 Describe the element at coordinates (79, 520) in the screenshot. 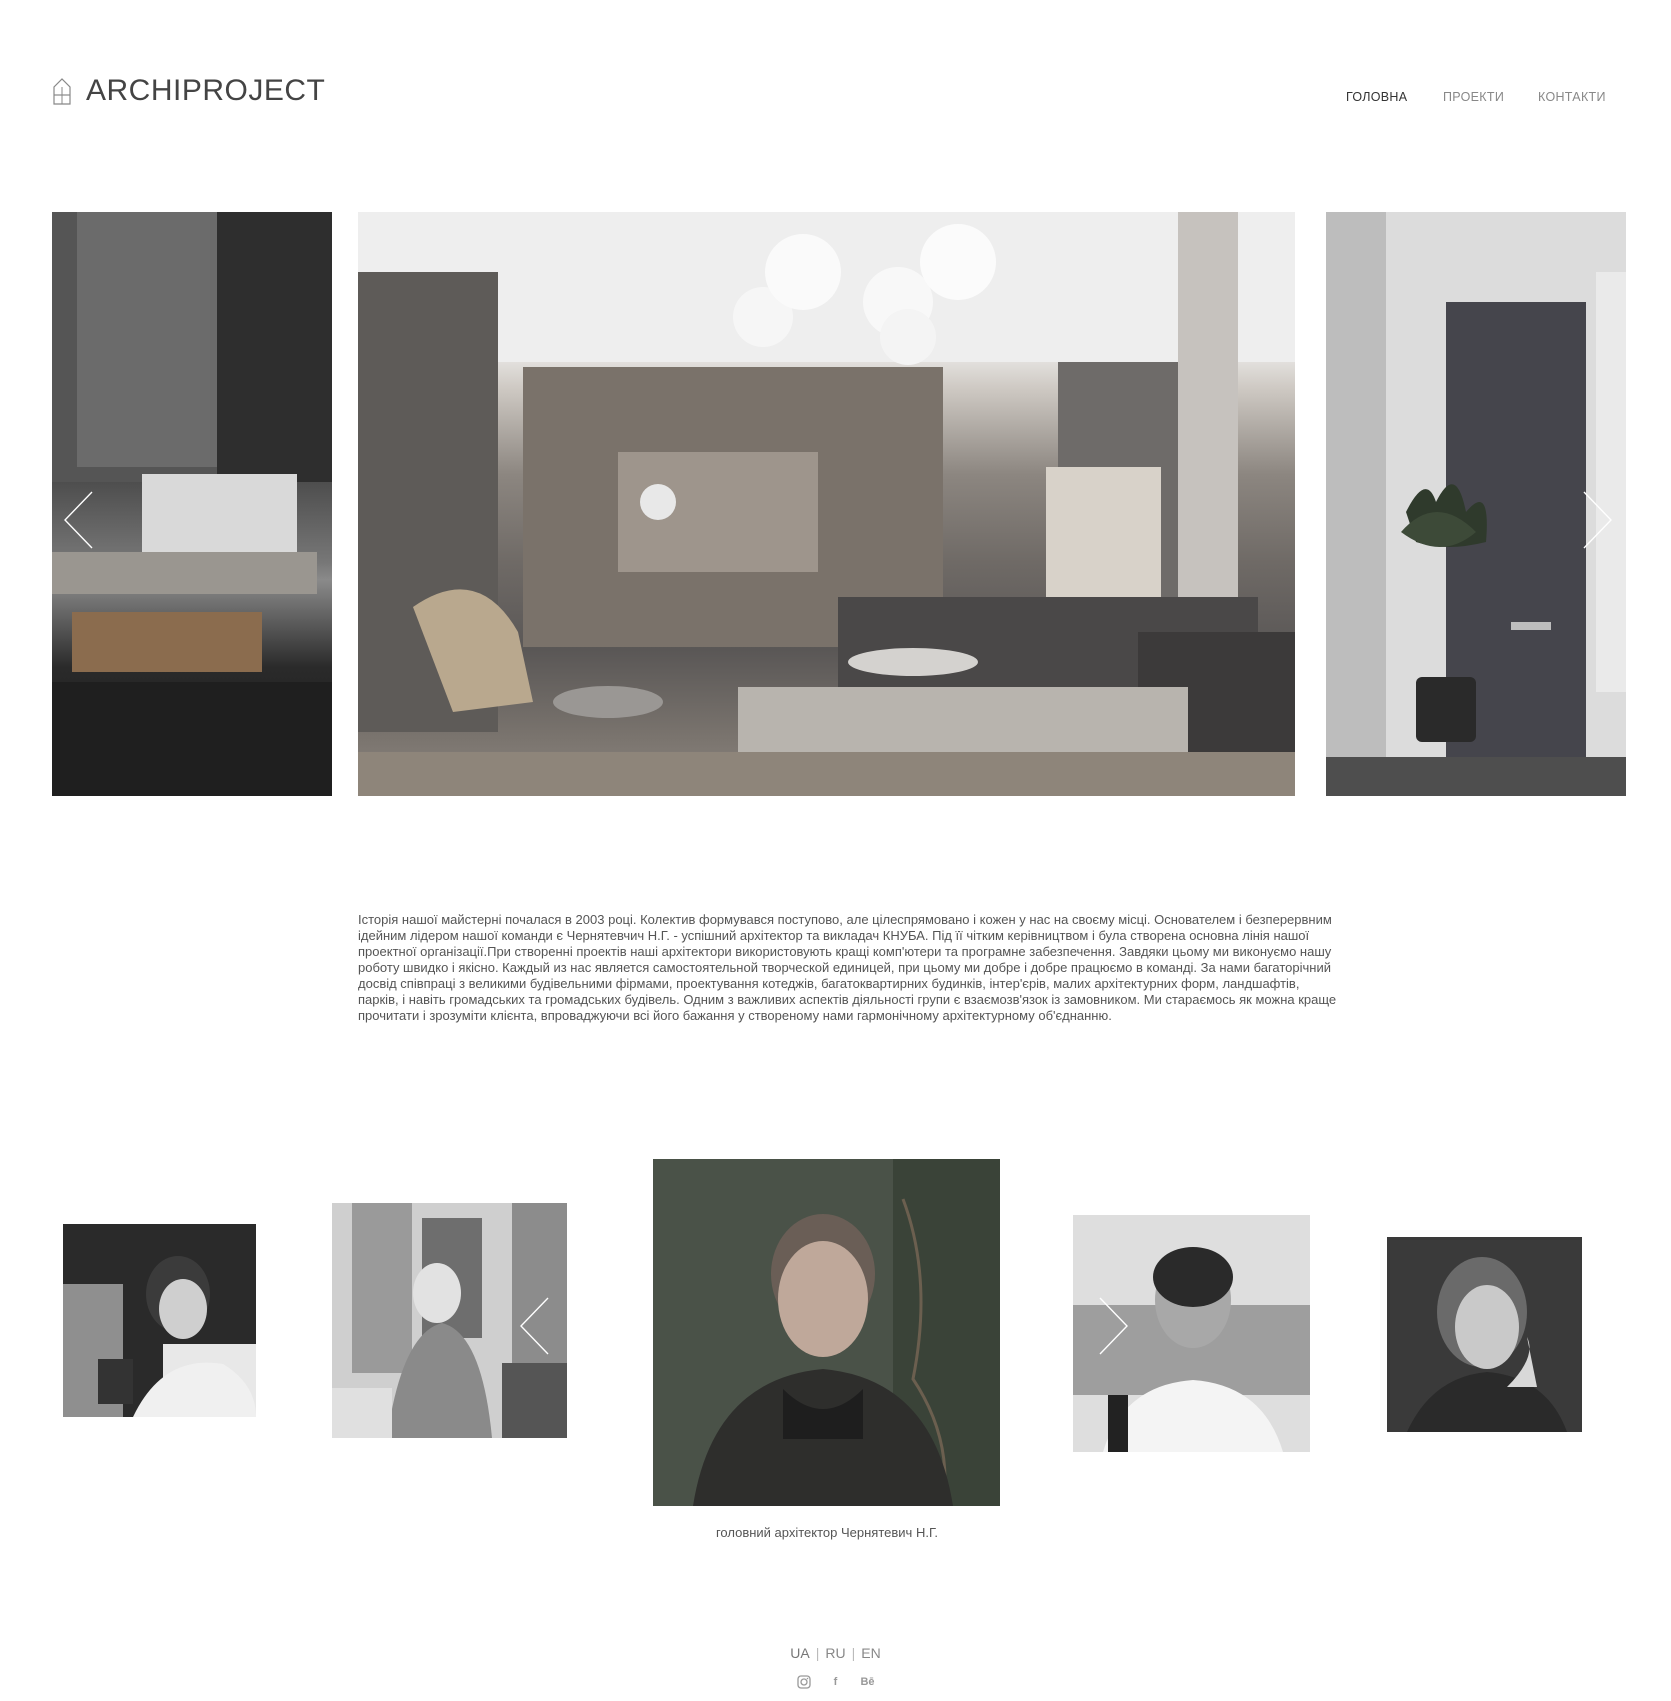

I see `slider-prev-arrow-icon` at that location.